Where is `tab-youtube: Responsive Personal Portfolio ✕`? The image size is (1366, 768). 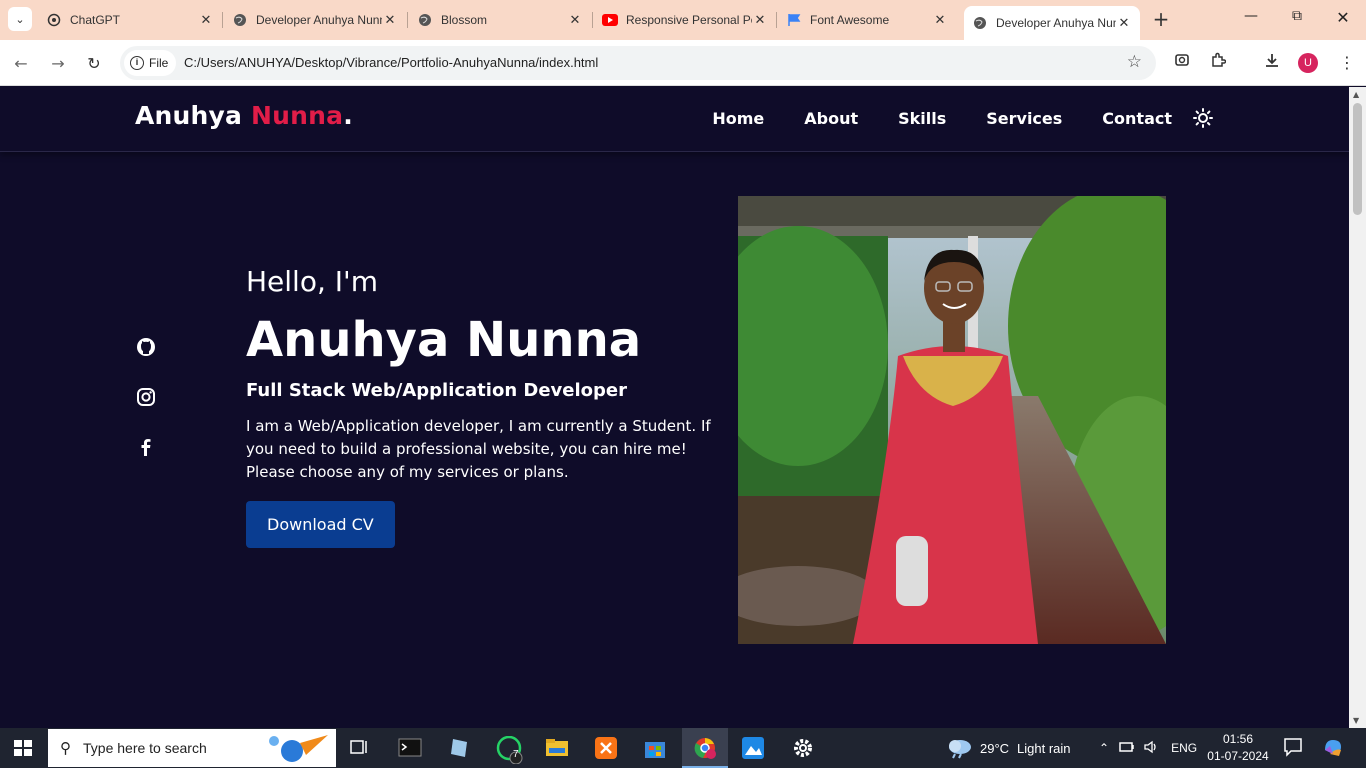 tab-youtube: Responsive Personal Portfolio ✕ is located at coordinates (685, 20).